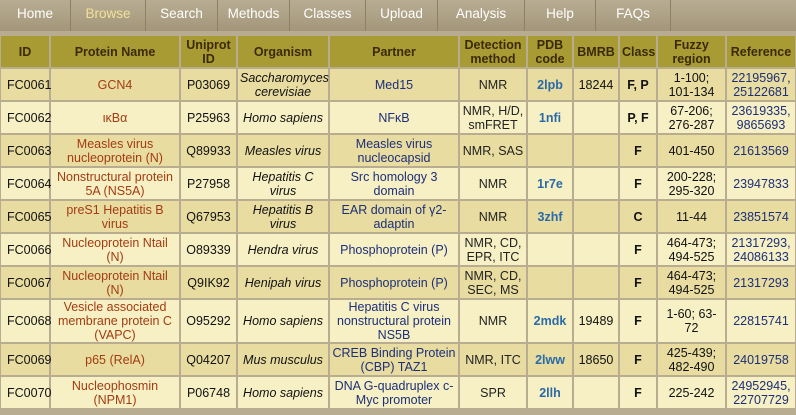 The image size is (796, 415). Describe the element at coordinates (208, 183) in the screenshot. I see `uniprot-id: P27958` at that location.